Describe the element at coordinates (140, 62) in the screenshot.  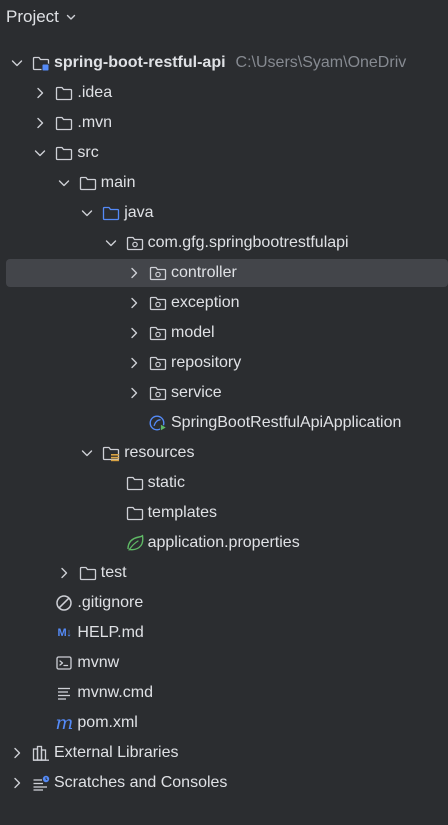
I see `tree-node-label: spring-boot-restful-api` at that location.